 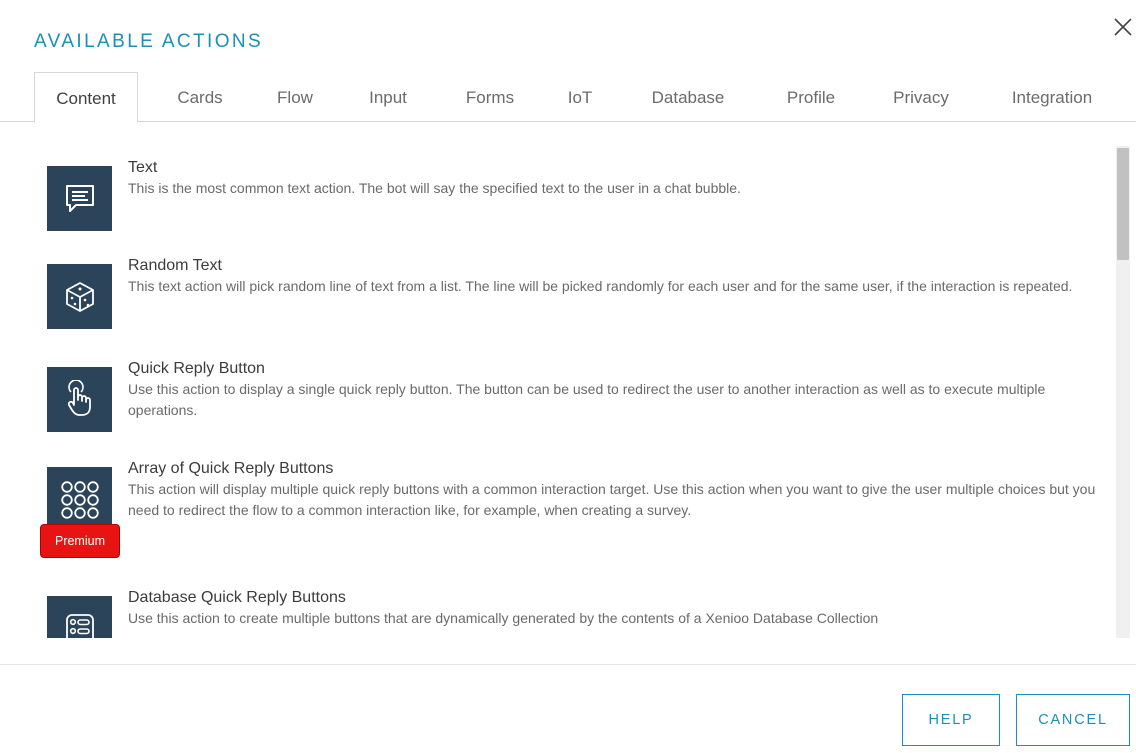 I want to click on tab-content: Content, so click(x=86, y=97).